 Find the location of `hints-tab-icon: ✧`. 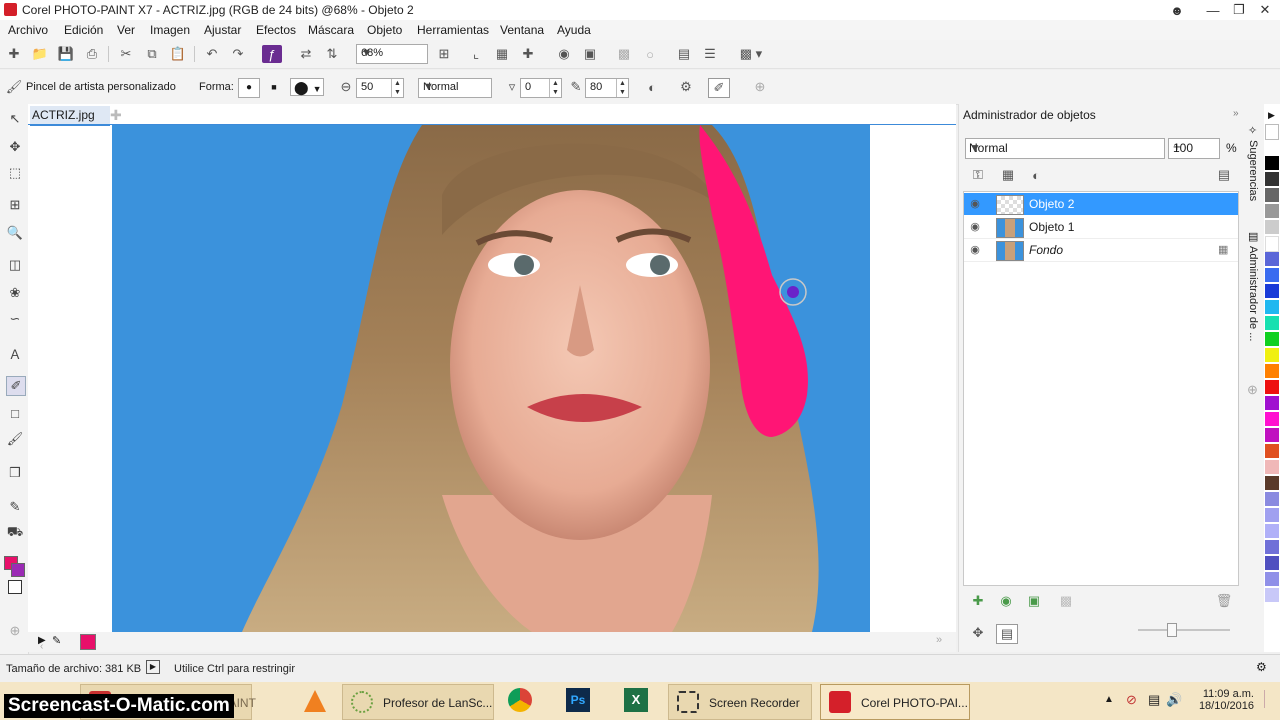

hints-tab-icon: ✧ is located at coordinates (1252, 130).